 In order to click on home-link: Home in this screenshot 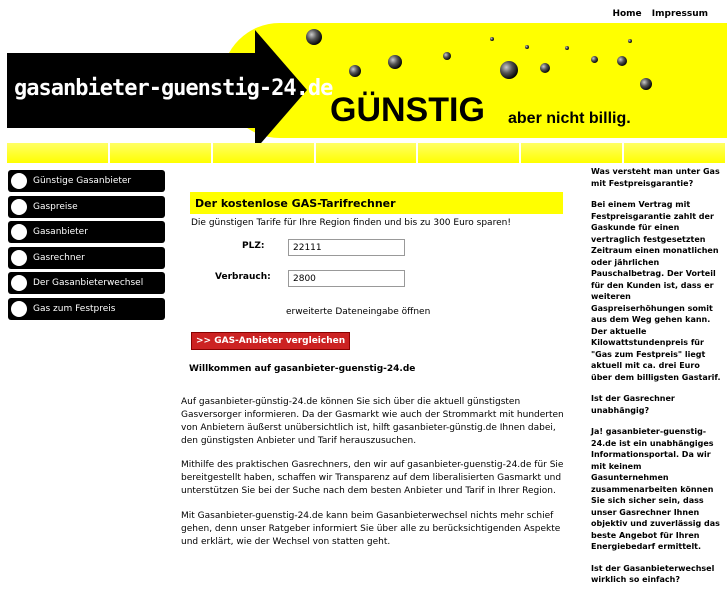, I will do `click(626, 14)`.